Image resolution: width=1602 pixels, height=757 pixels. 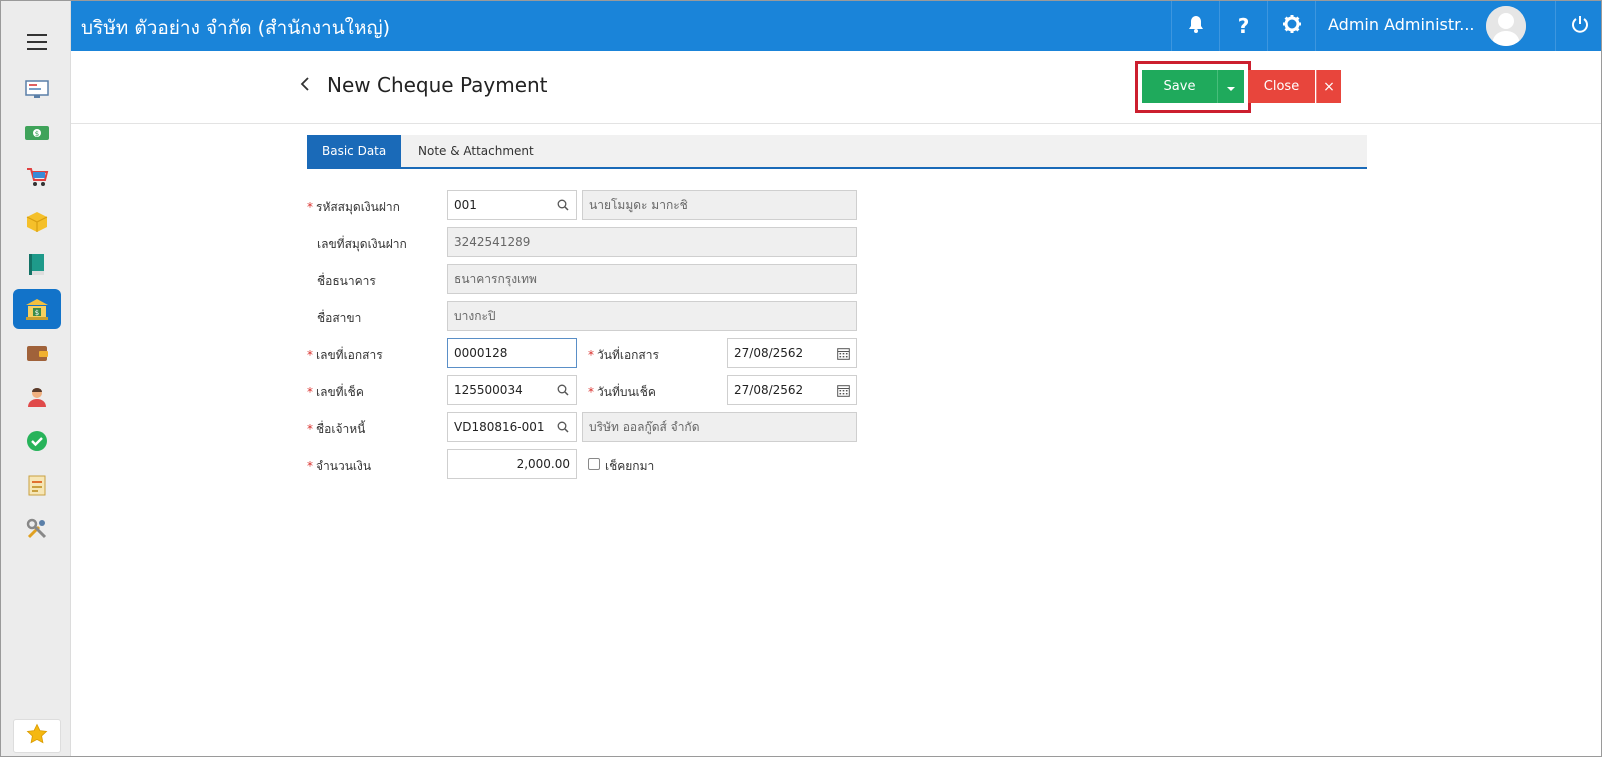 I want to click on bank-book-name-field: นายโมมูดะ มากะชิ, so click(x=719, y=205).